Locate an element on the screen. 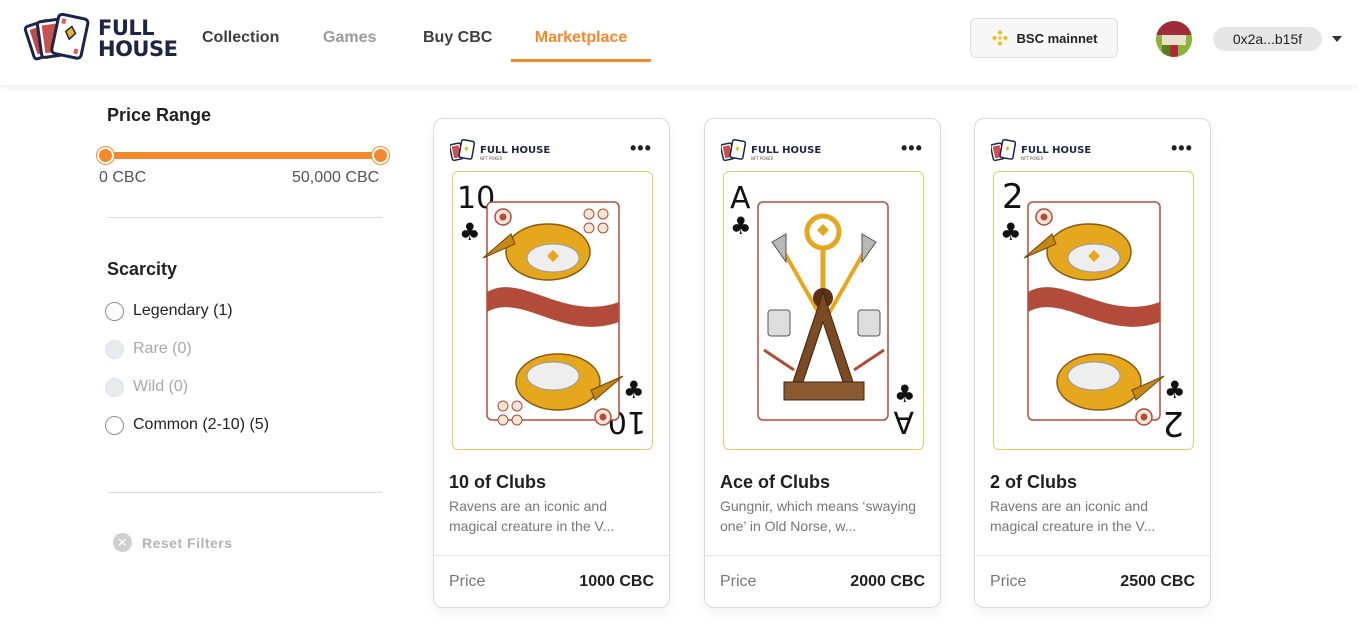 This screenshot has width=1358, height=628. card-rank-top: A is located at coordinates (740, 198).